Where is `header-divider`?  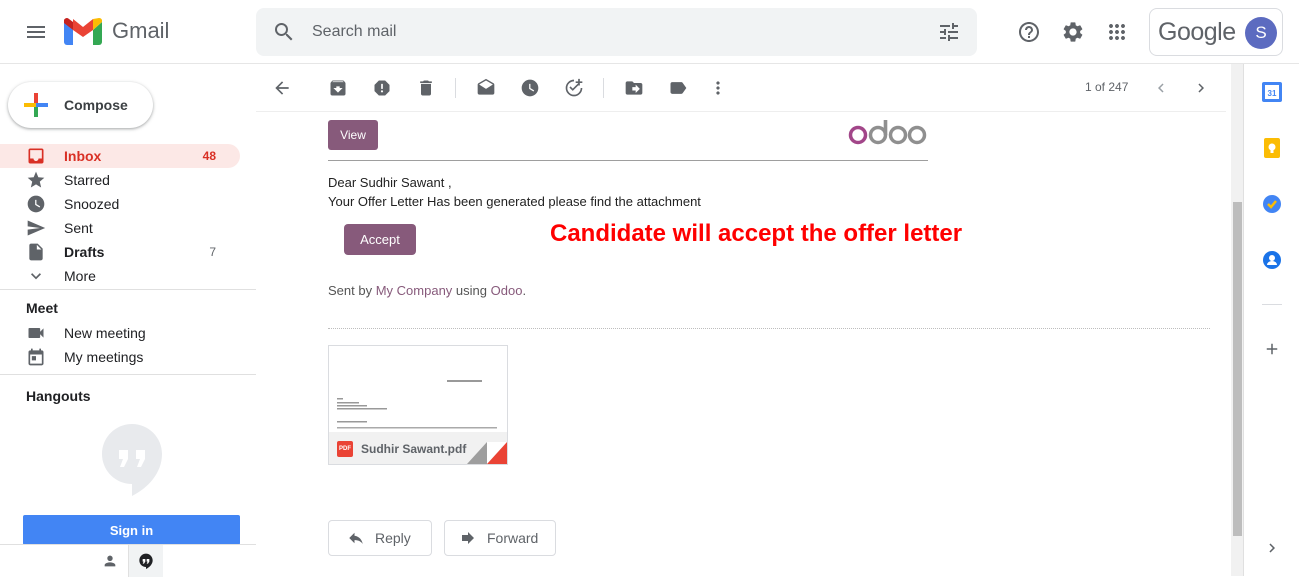 header-divider is located at coordinates (628, 160).